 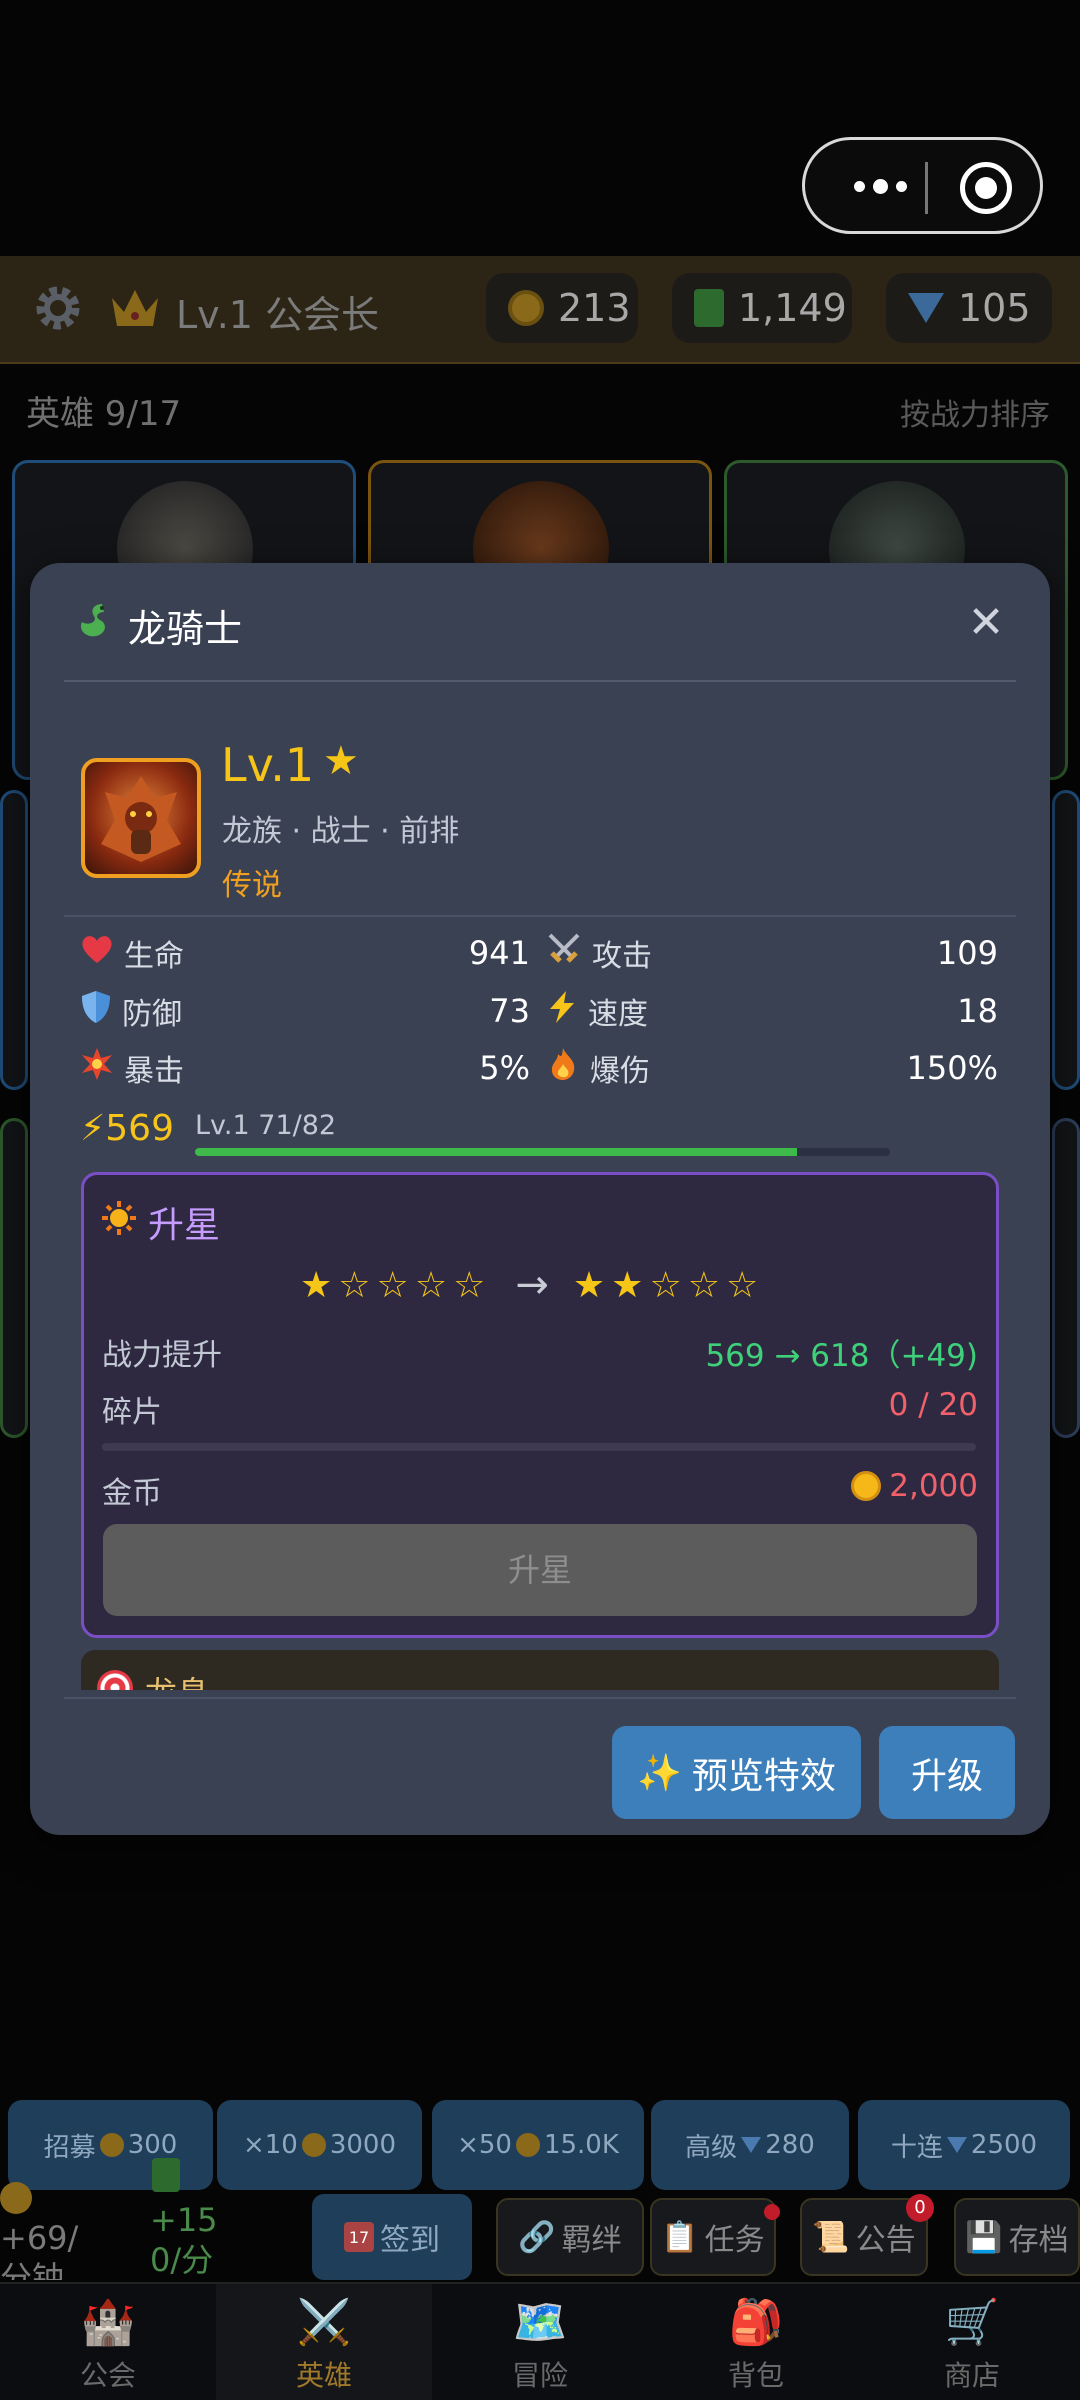 What do you see at coordinates (591, 2240) in the screenshot?
I see `bond-label: 羁绊` at bounding box center [591, 2240].